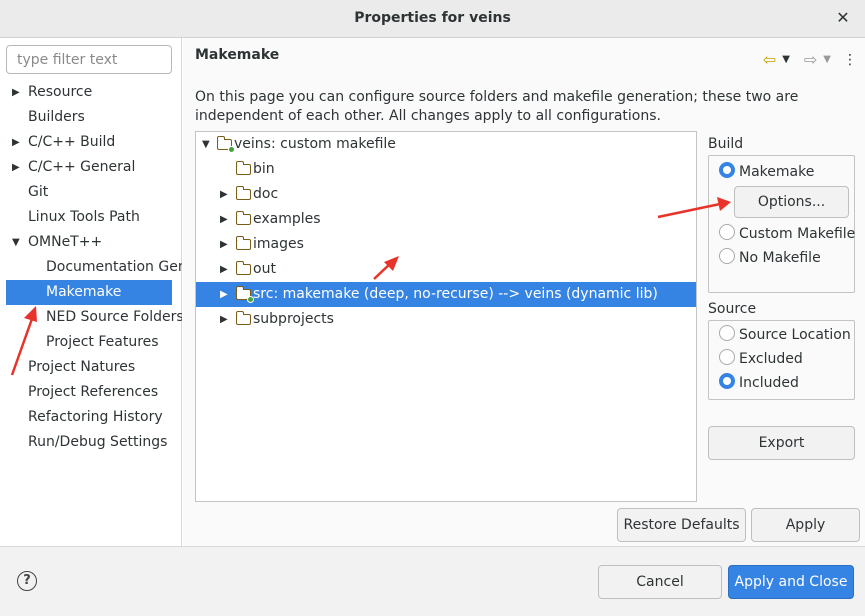 Image resolution: width=865 pixels, height=616 pixels. Describe the element at coordinates (446, 194) in the screenshot. I see `tree-row-doc: ▶ doc` at that location.